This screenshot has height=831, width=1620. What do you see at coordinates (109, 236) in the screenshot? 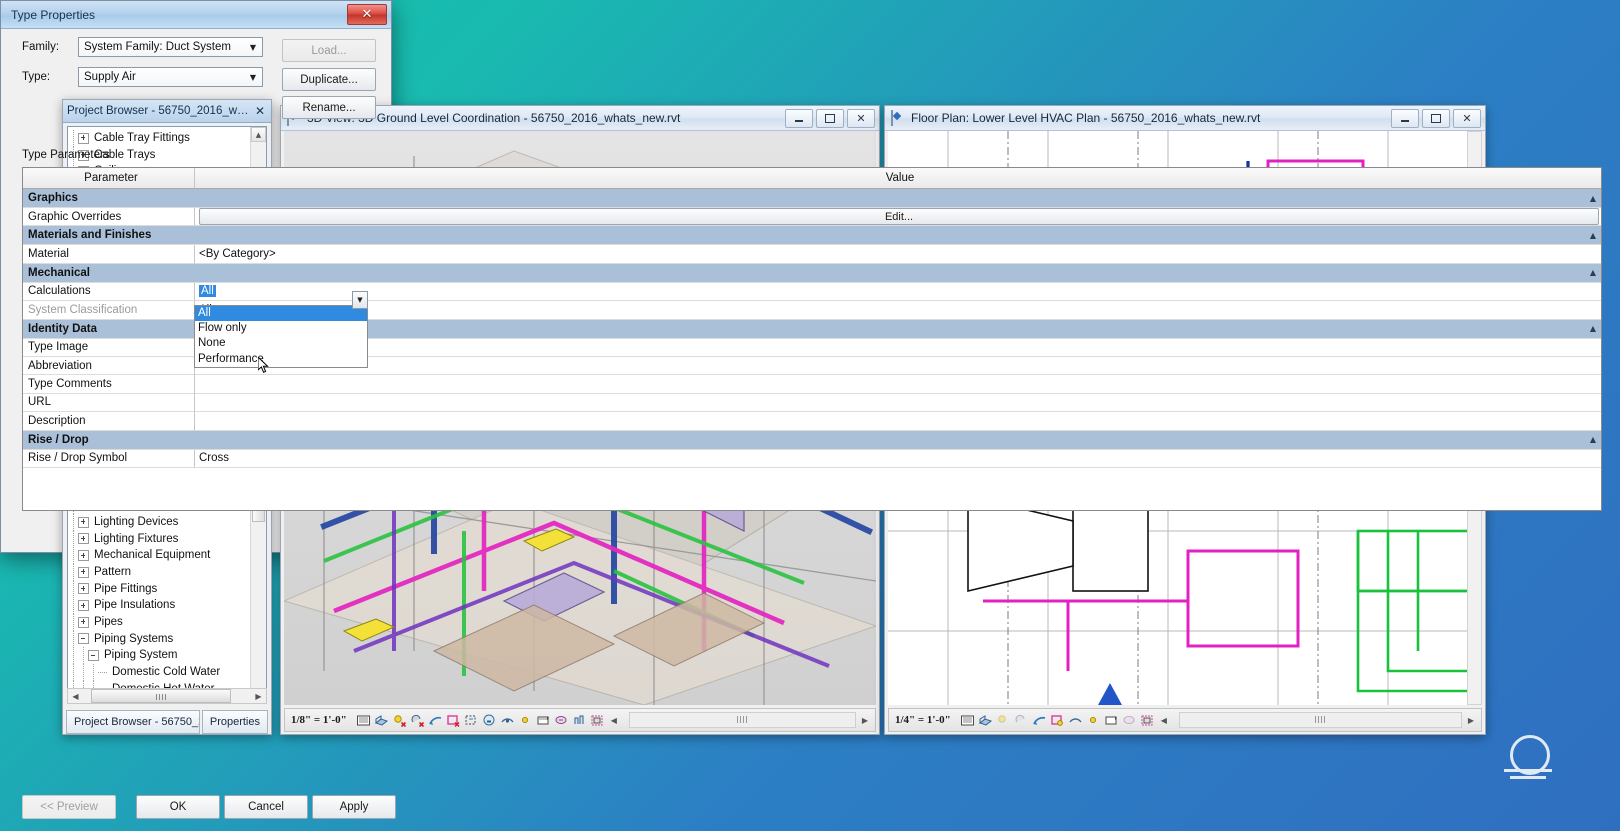
I see `section-label: Materials and Finishes` at bounding box center [109, 236].